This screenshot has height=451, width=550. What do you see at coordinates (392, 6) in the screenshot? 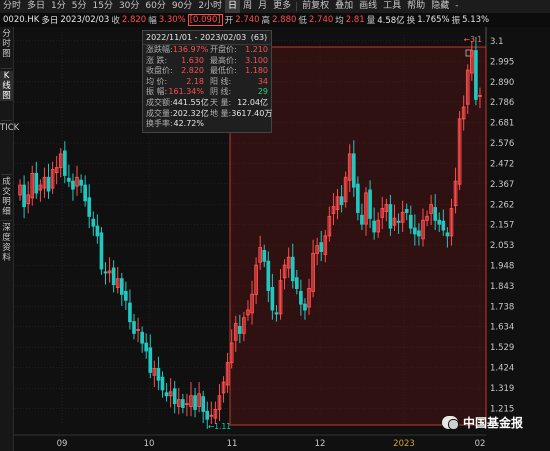
I see `tool-3: 工具` at bounding box center [392, 6].